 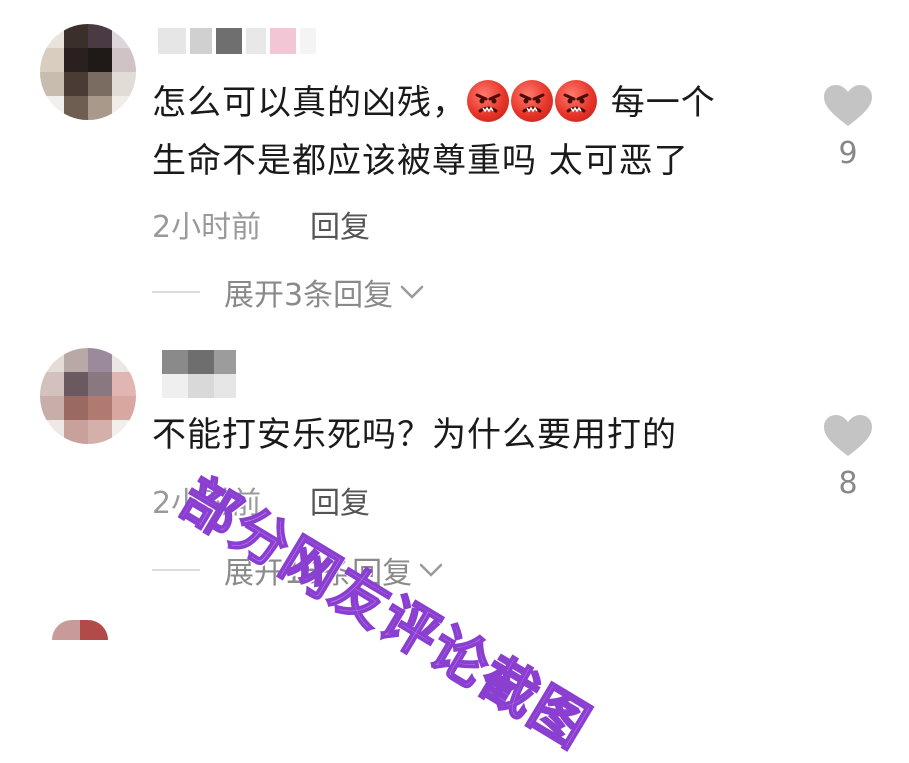 I want to click on comment-text-line: 不能打安乐死吗？为什么要用打的, so click(x=414, y=435).